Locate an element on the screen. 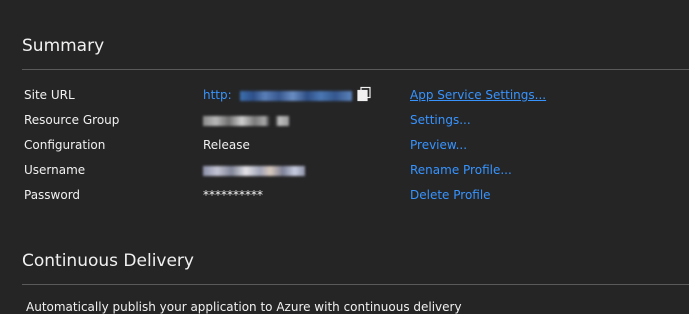 The image size is (689, 314). configuration-label: Configuration is located at coordinates (65, 145).